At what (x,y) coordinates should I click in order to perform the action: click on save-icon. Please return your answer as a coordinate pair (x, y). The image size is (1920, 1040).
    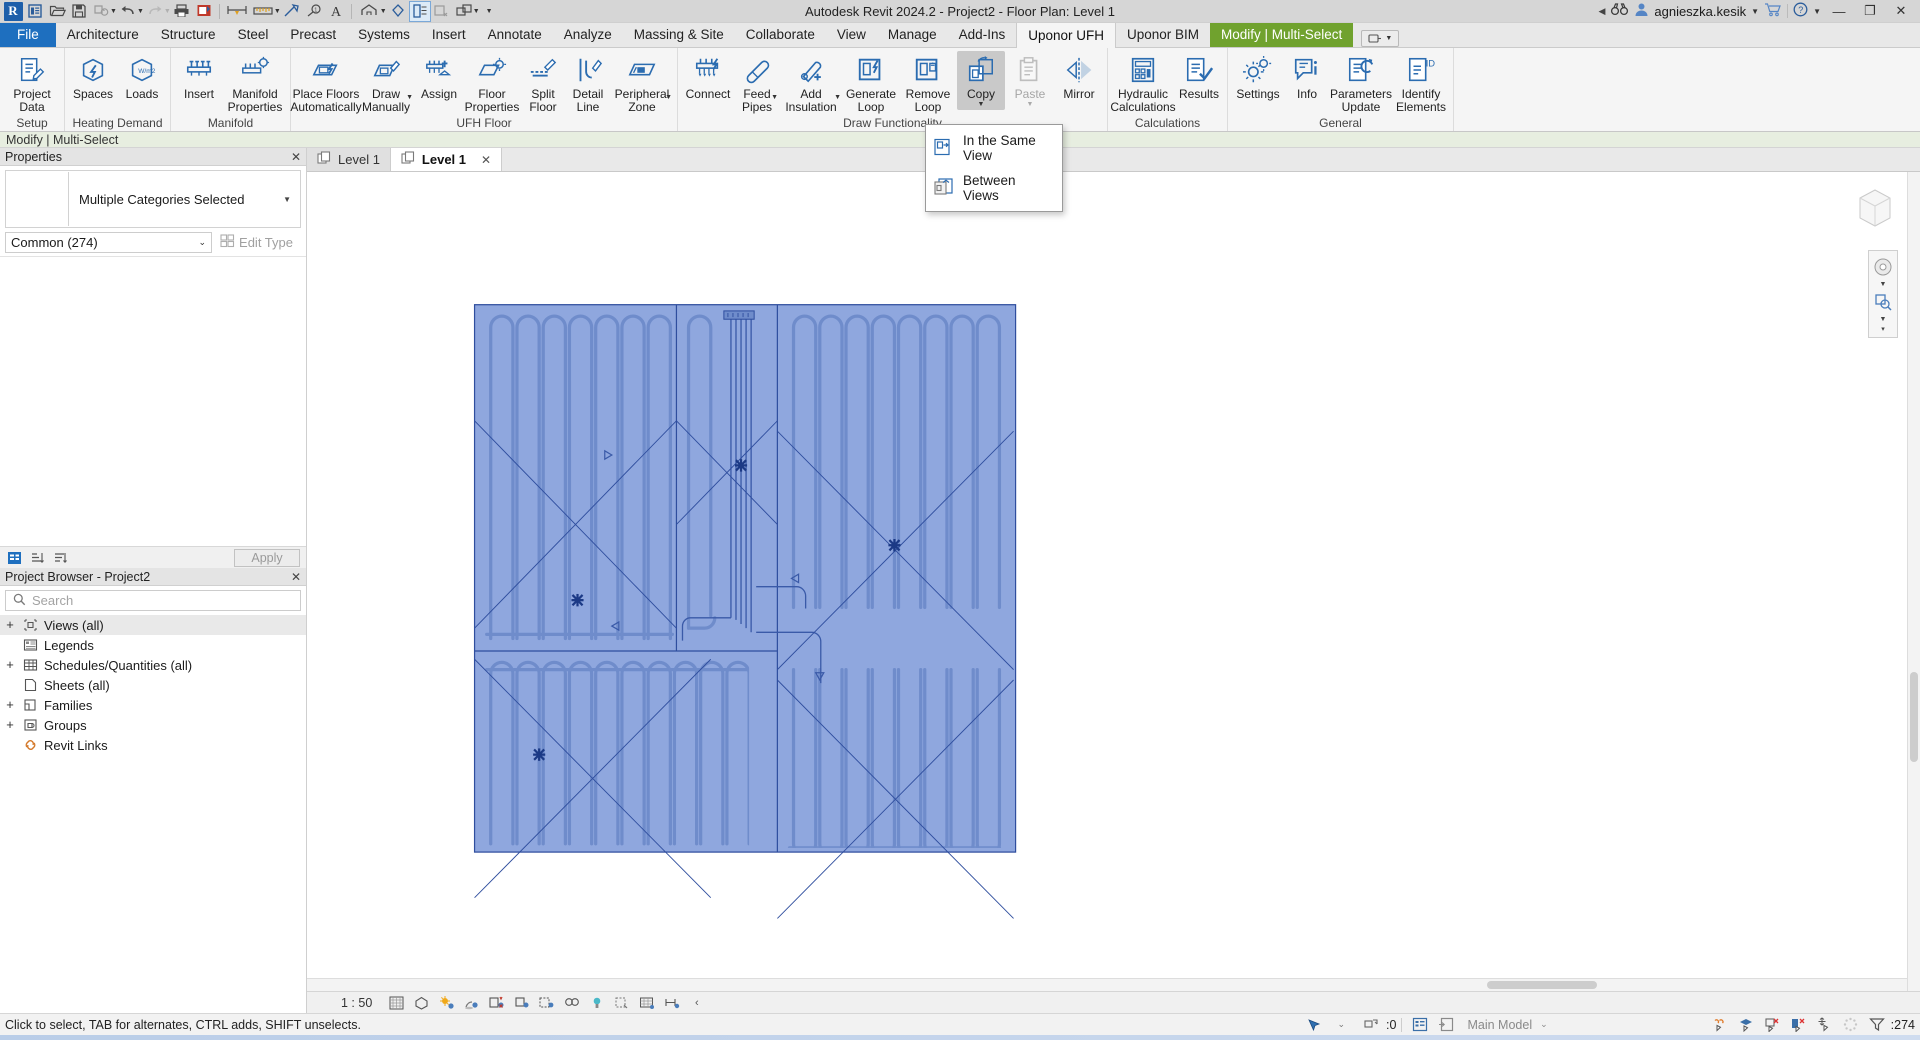
    Looking at the image, I should click on (79, 11).